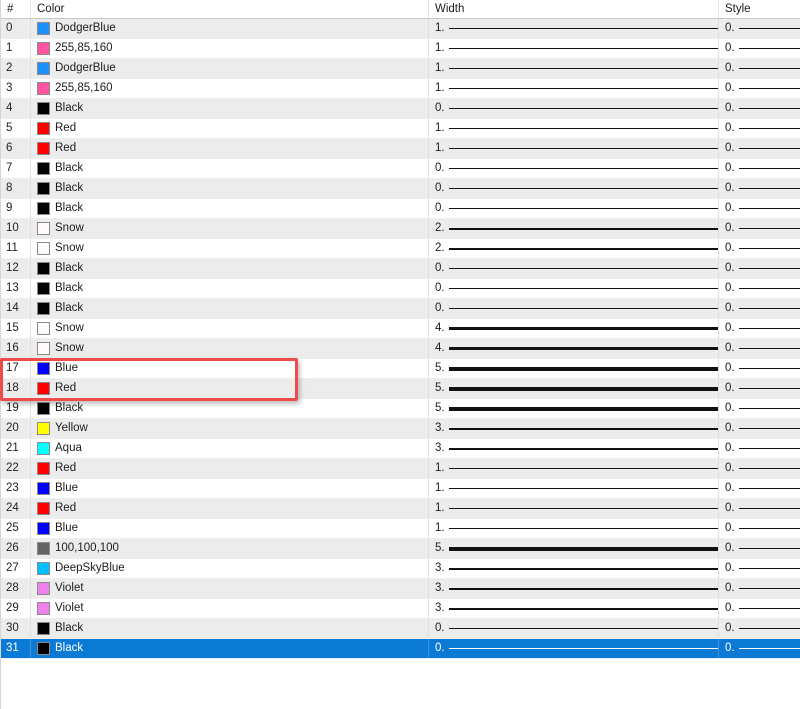 Image resolution: width=800 pixels, height=709 pixels. I want to click on table-row: 1 255,85,160 1. 0., so click(400, 49).